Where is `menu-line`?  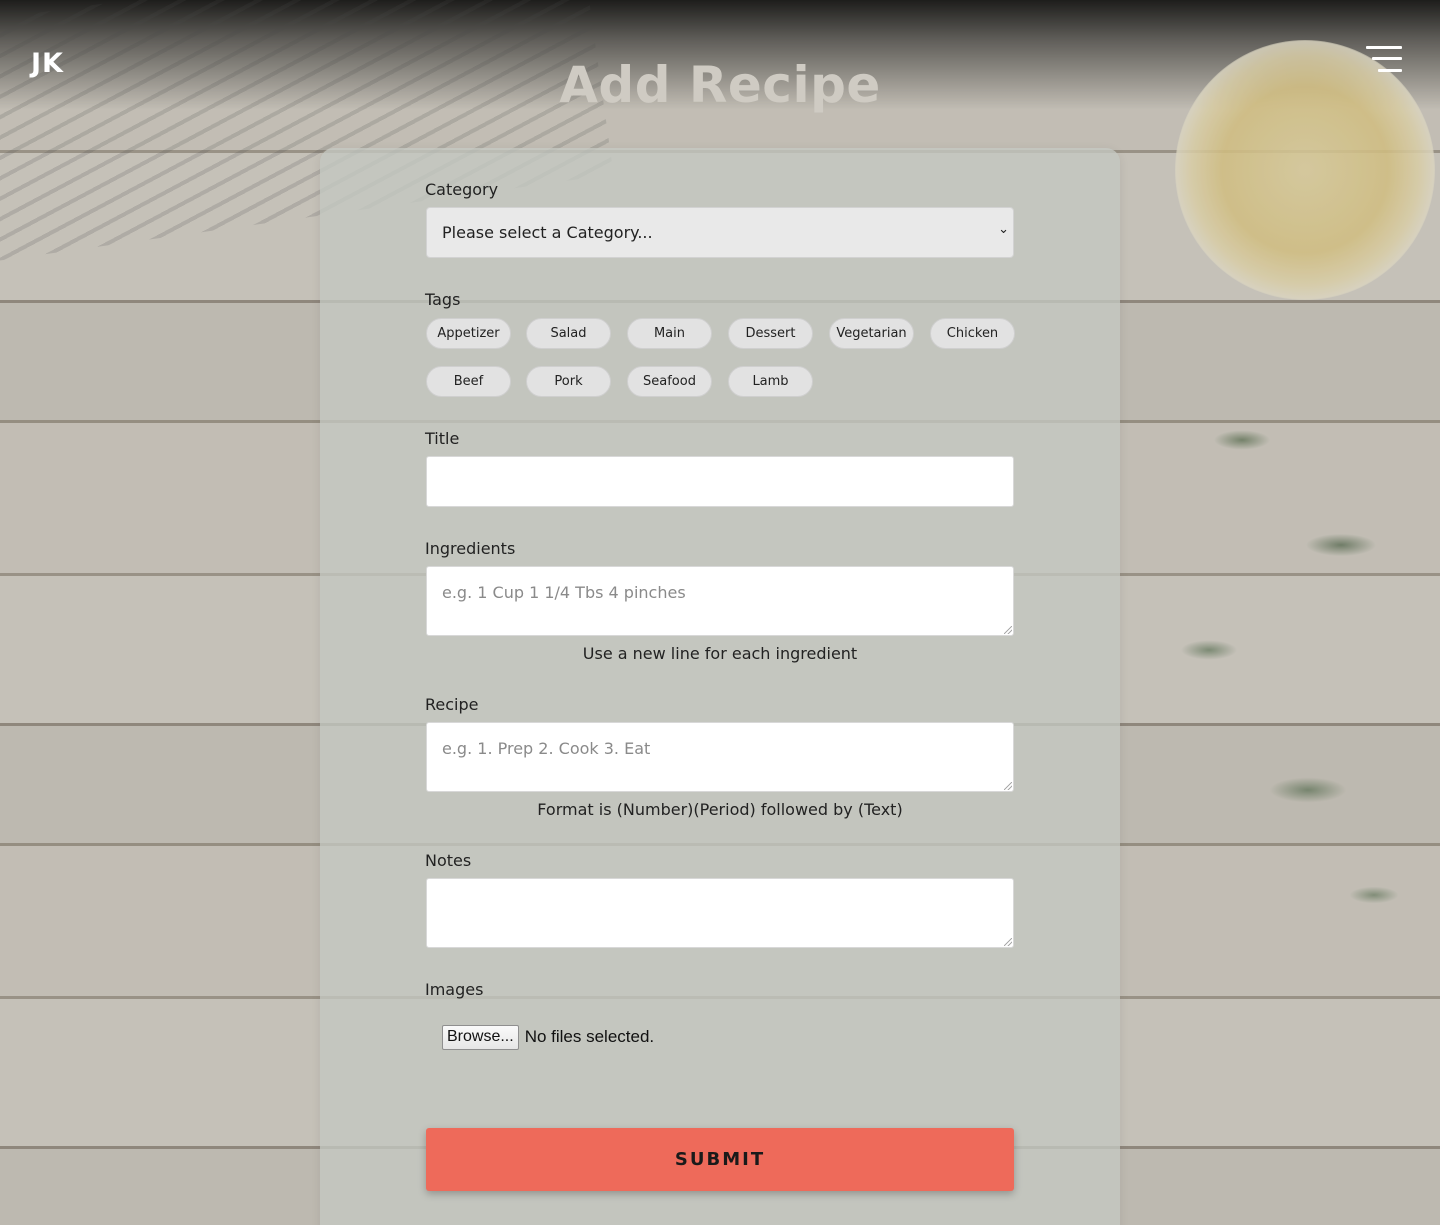
menu-line is located at coordinates (1384, 47).